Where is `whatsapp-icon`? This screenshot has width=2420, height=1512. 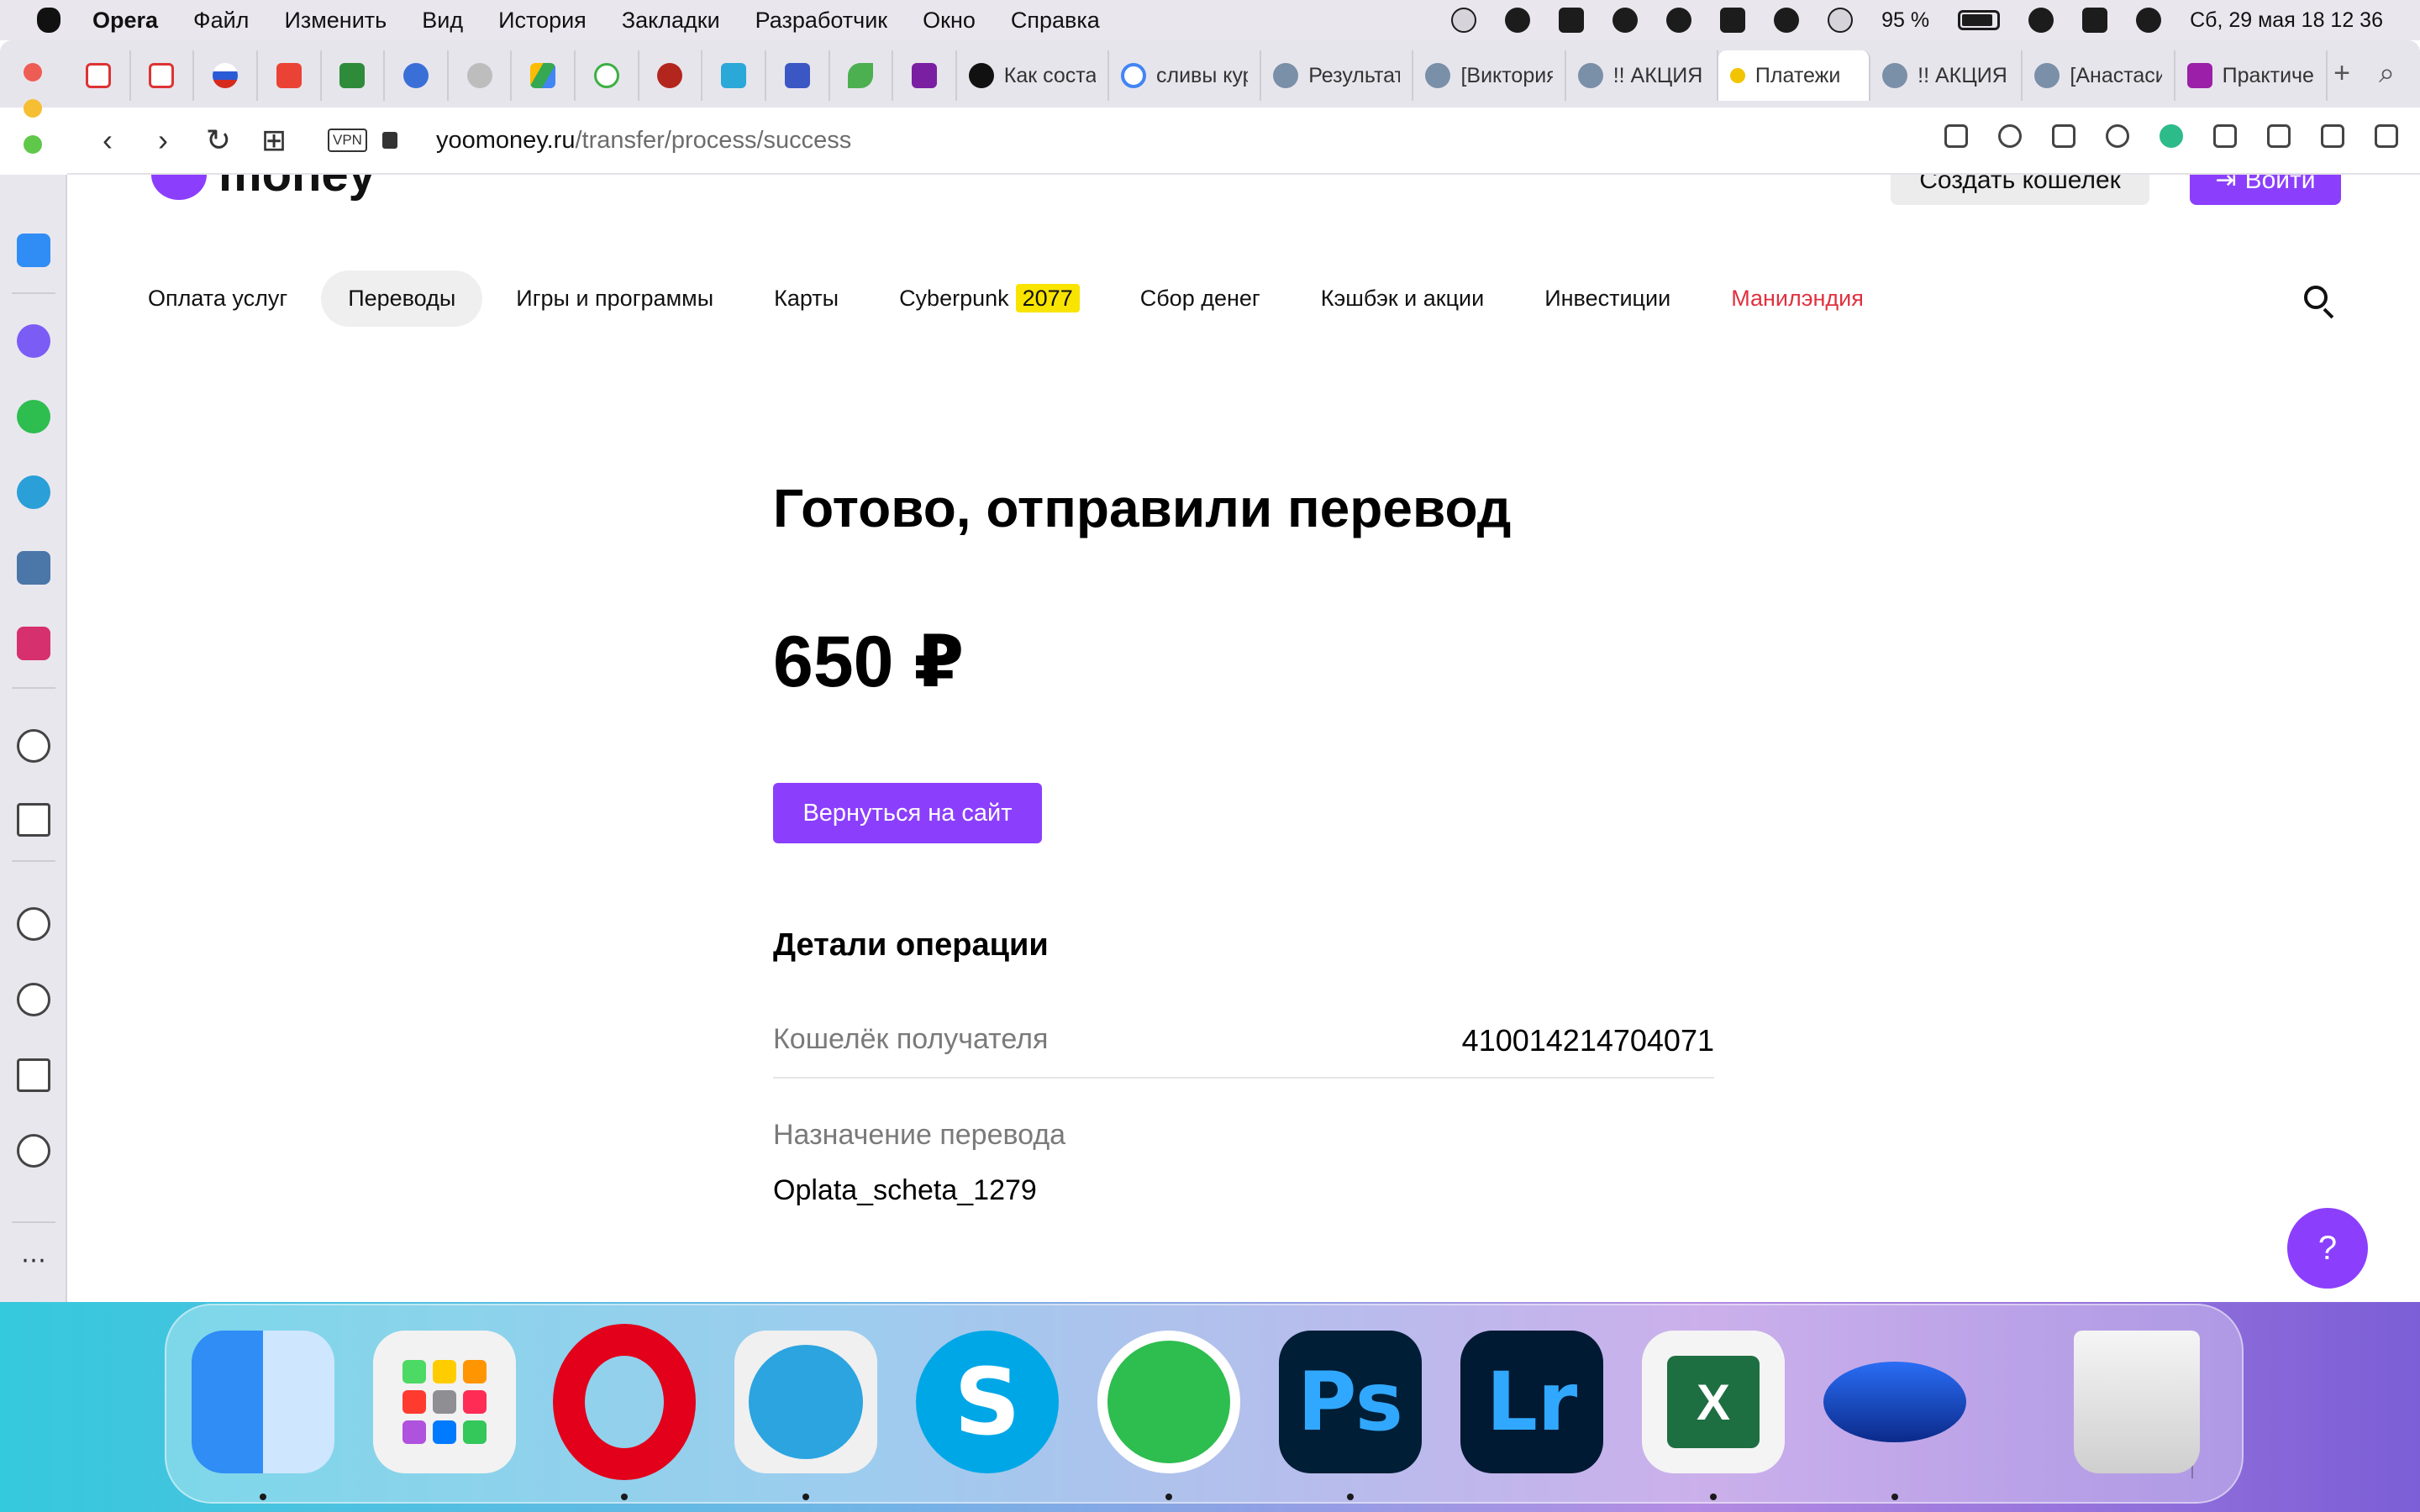 whatsapp-icon is located at coordinates (34, 416).